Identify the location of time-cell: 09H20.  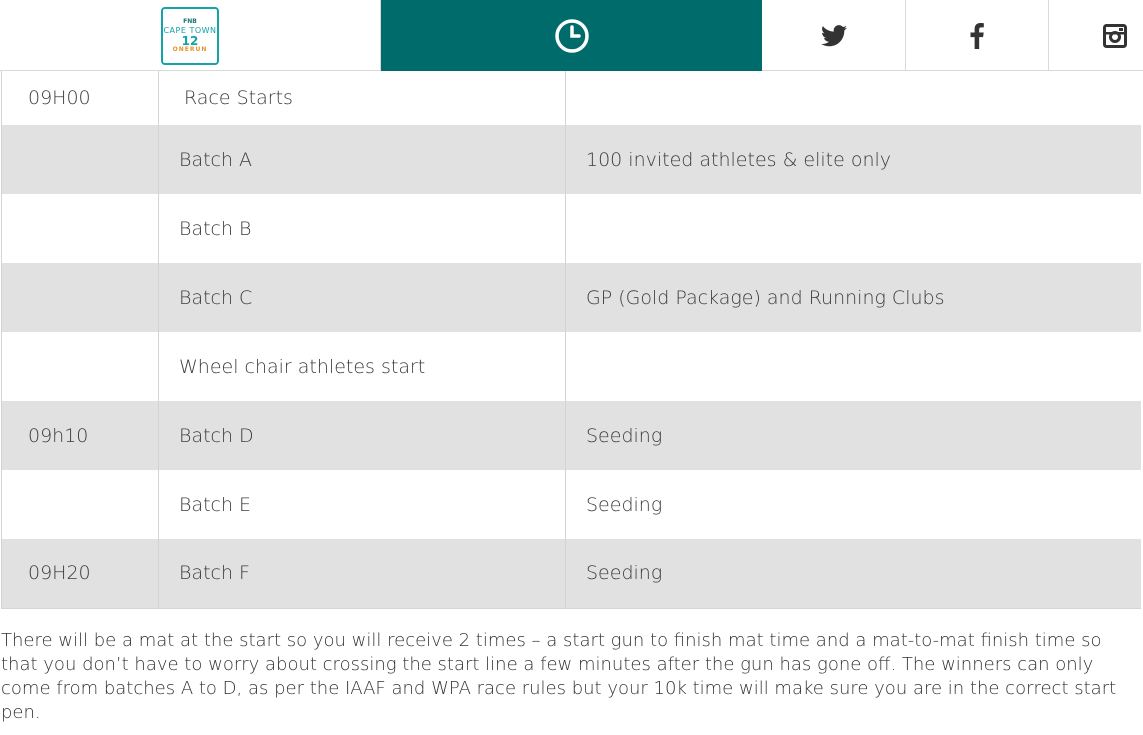
(80, 574).